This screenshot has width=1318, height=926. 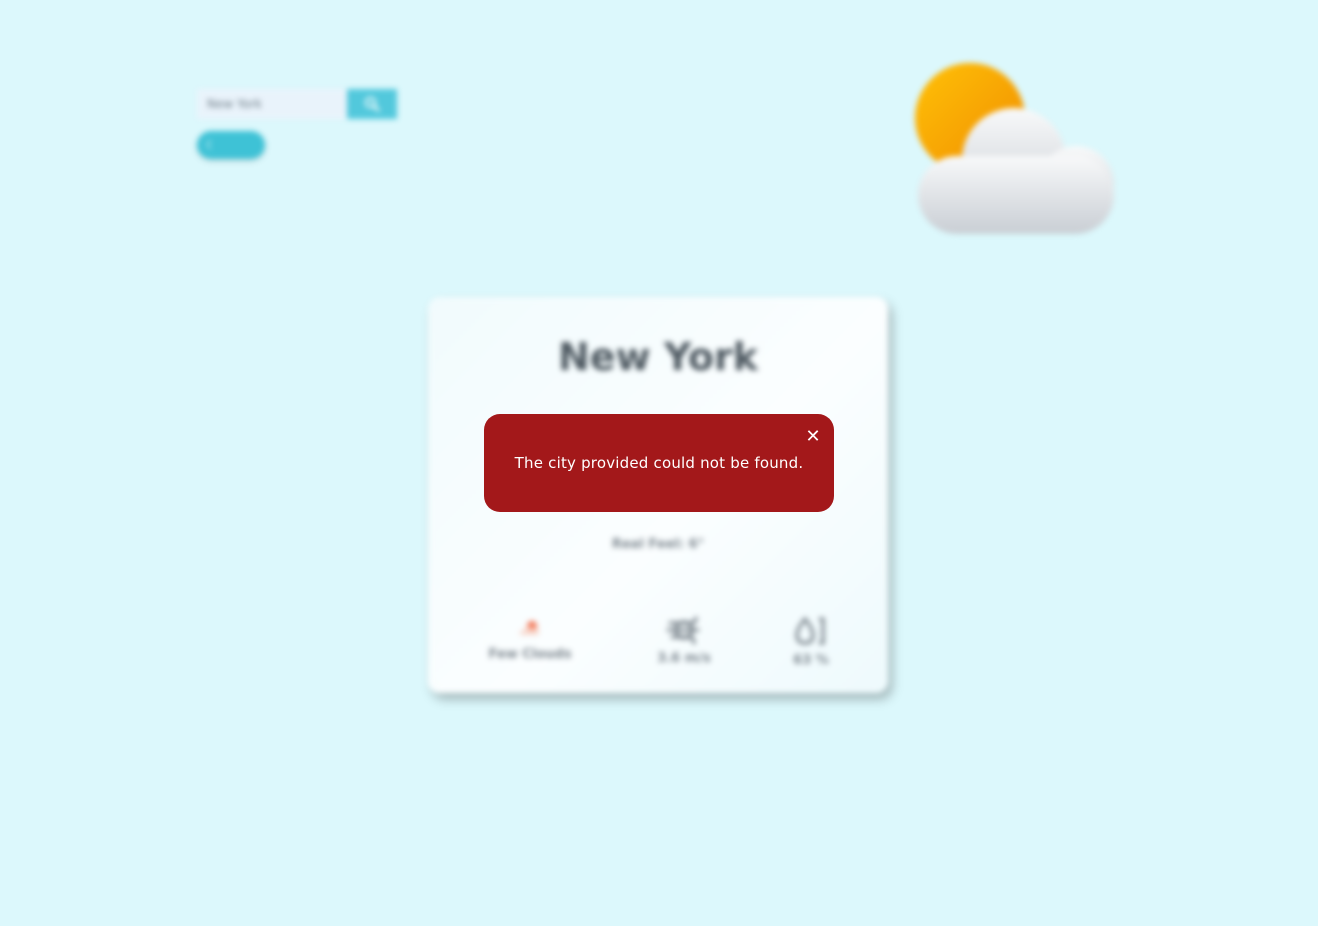 What do you see at coordinates (529, 628) in the screenshot?
I see `few-clouds-icon` at bounding box center [529, 628].